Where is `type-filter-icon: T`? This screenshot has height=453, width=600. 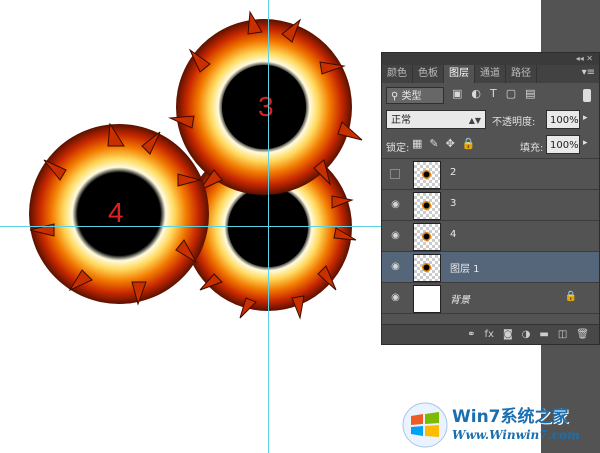
type-filter-icon: T is located at coordinates (493, 93).